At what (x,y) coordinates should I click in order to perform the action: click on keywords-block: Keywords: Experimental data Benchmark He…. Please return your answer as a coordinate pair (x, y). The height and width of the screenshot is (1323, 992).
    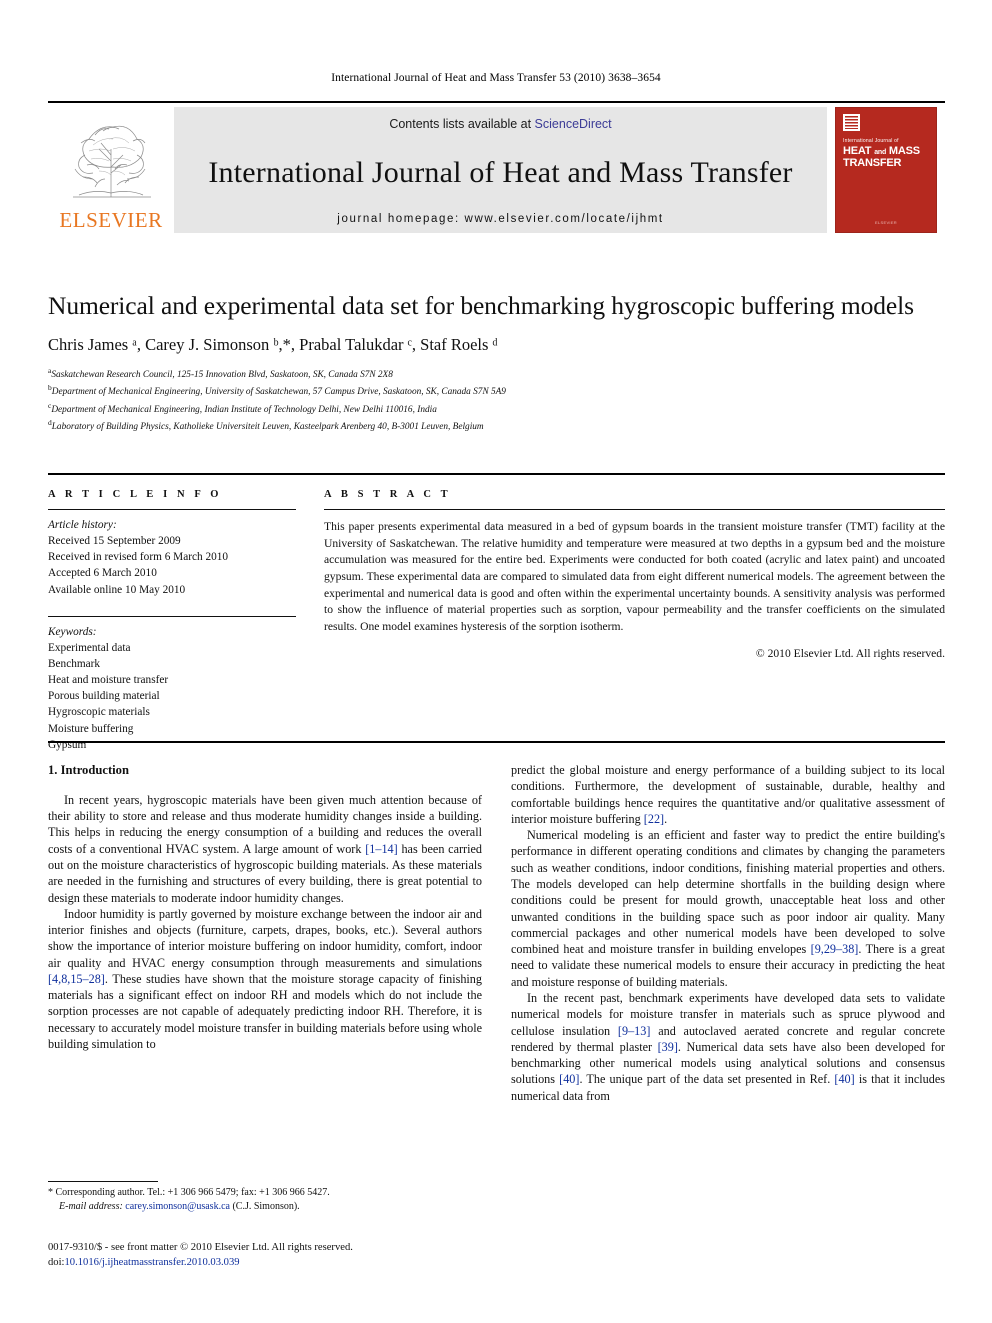
    Looking at the image, I should click on (172, 688).